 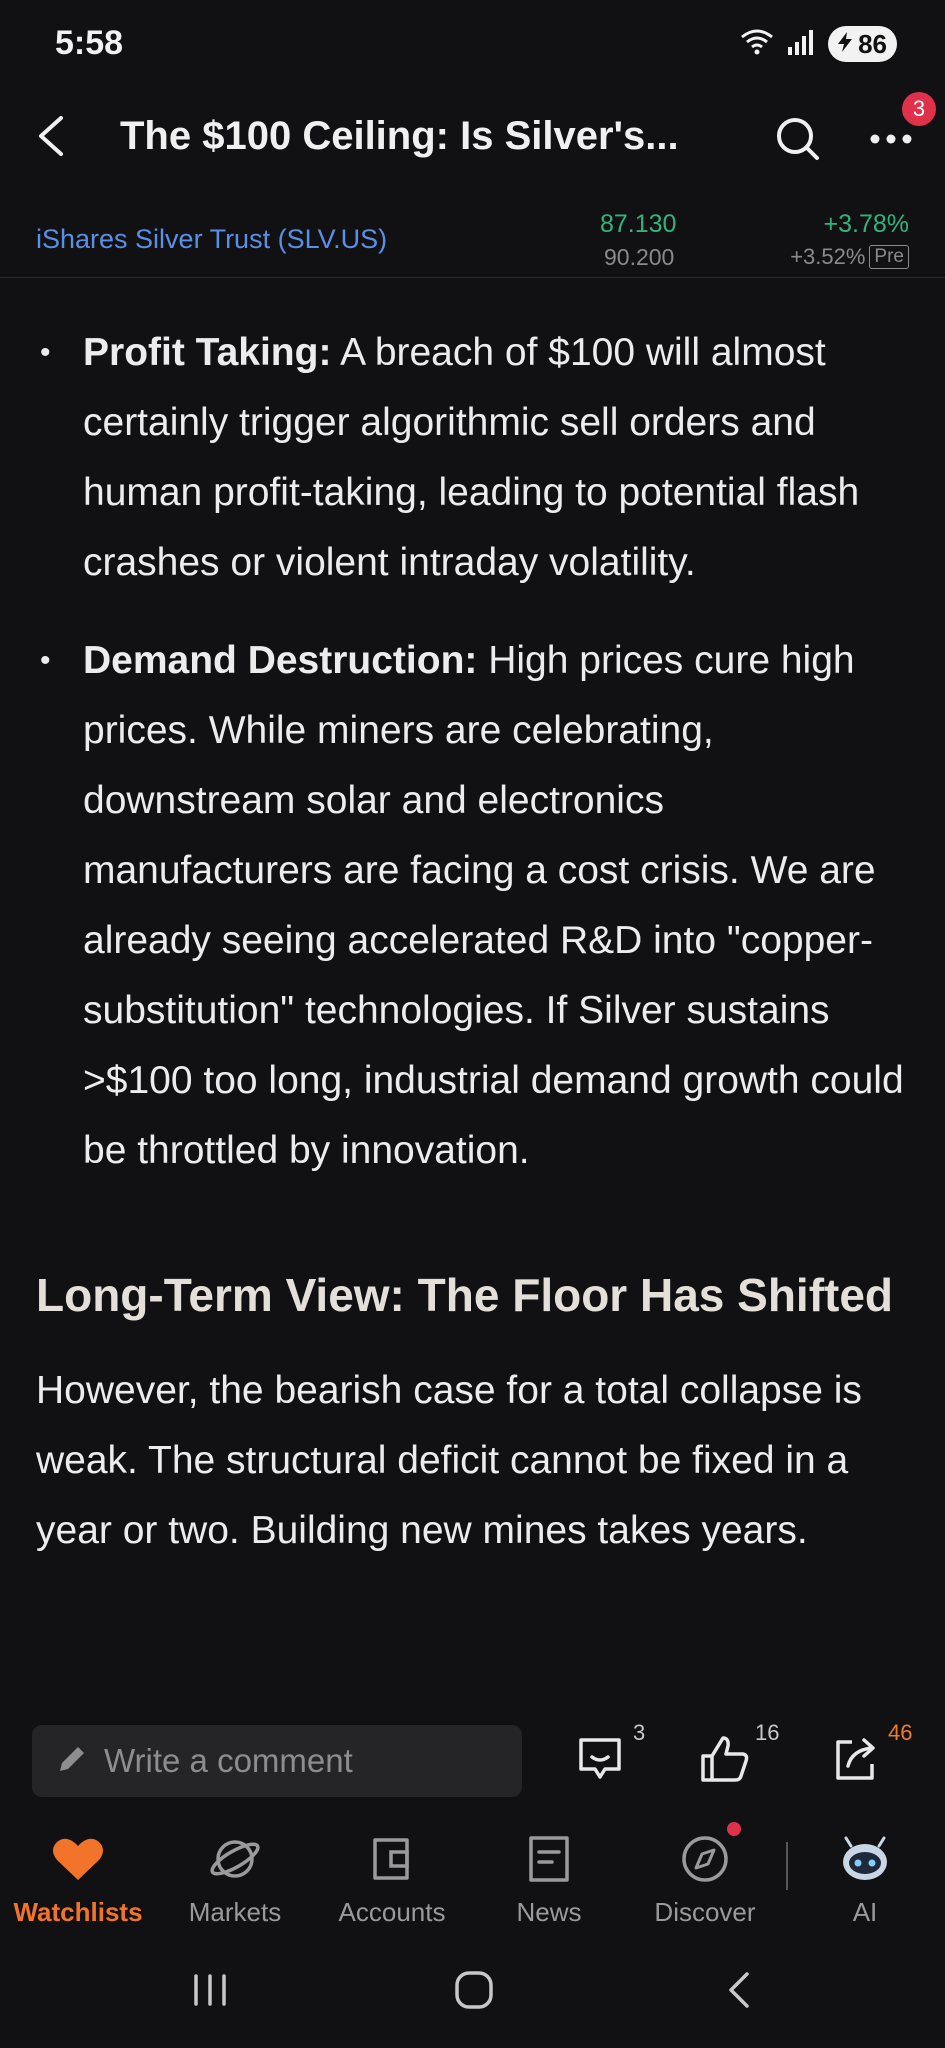 What do you see at coordinates (801, 44) in the screenshot?
I see `signal-icon` at bounding box center [801, 44].